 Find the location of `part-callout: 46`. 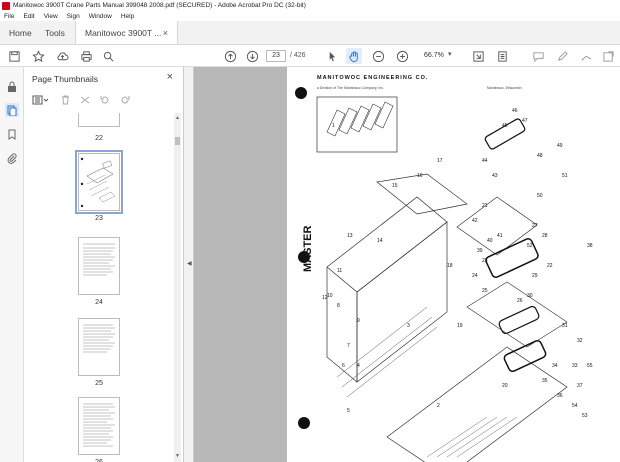

part-callout: 46 is located at coordinates (515, 111).